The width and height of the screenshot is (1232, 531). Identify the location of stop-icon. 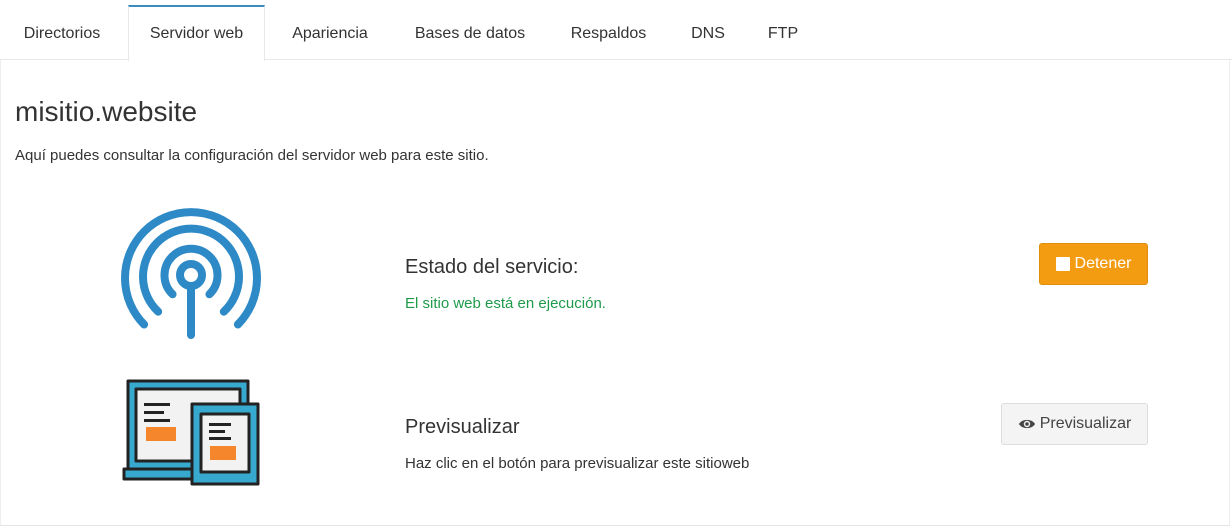
(1062, 264).